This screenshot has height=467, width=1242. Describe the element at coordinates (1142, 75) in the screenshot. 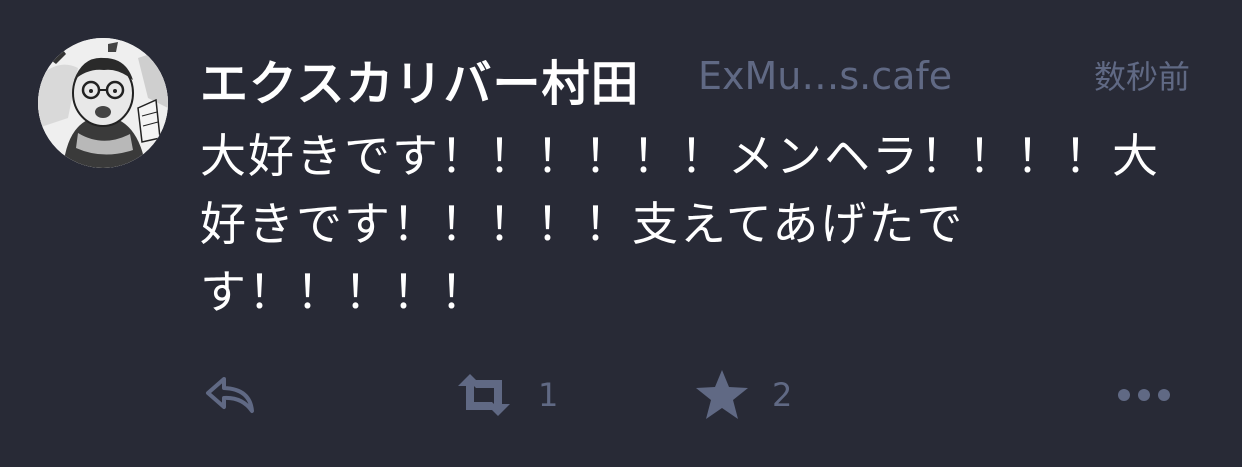

I see `timestamp: 数秒前` at that location.